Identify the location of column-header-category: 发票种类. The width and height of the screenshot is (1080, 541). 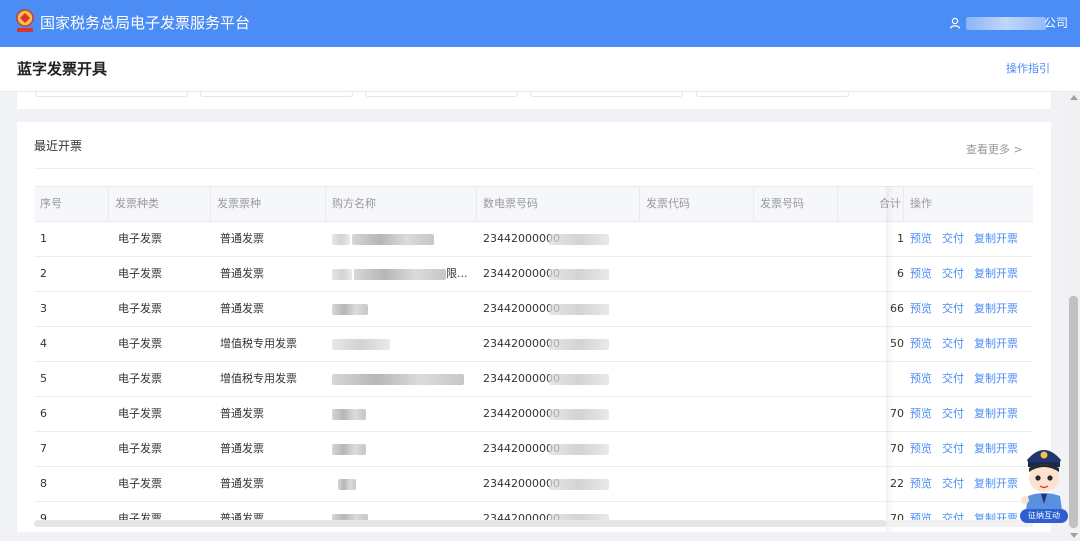
(160, 204).